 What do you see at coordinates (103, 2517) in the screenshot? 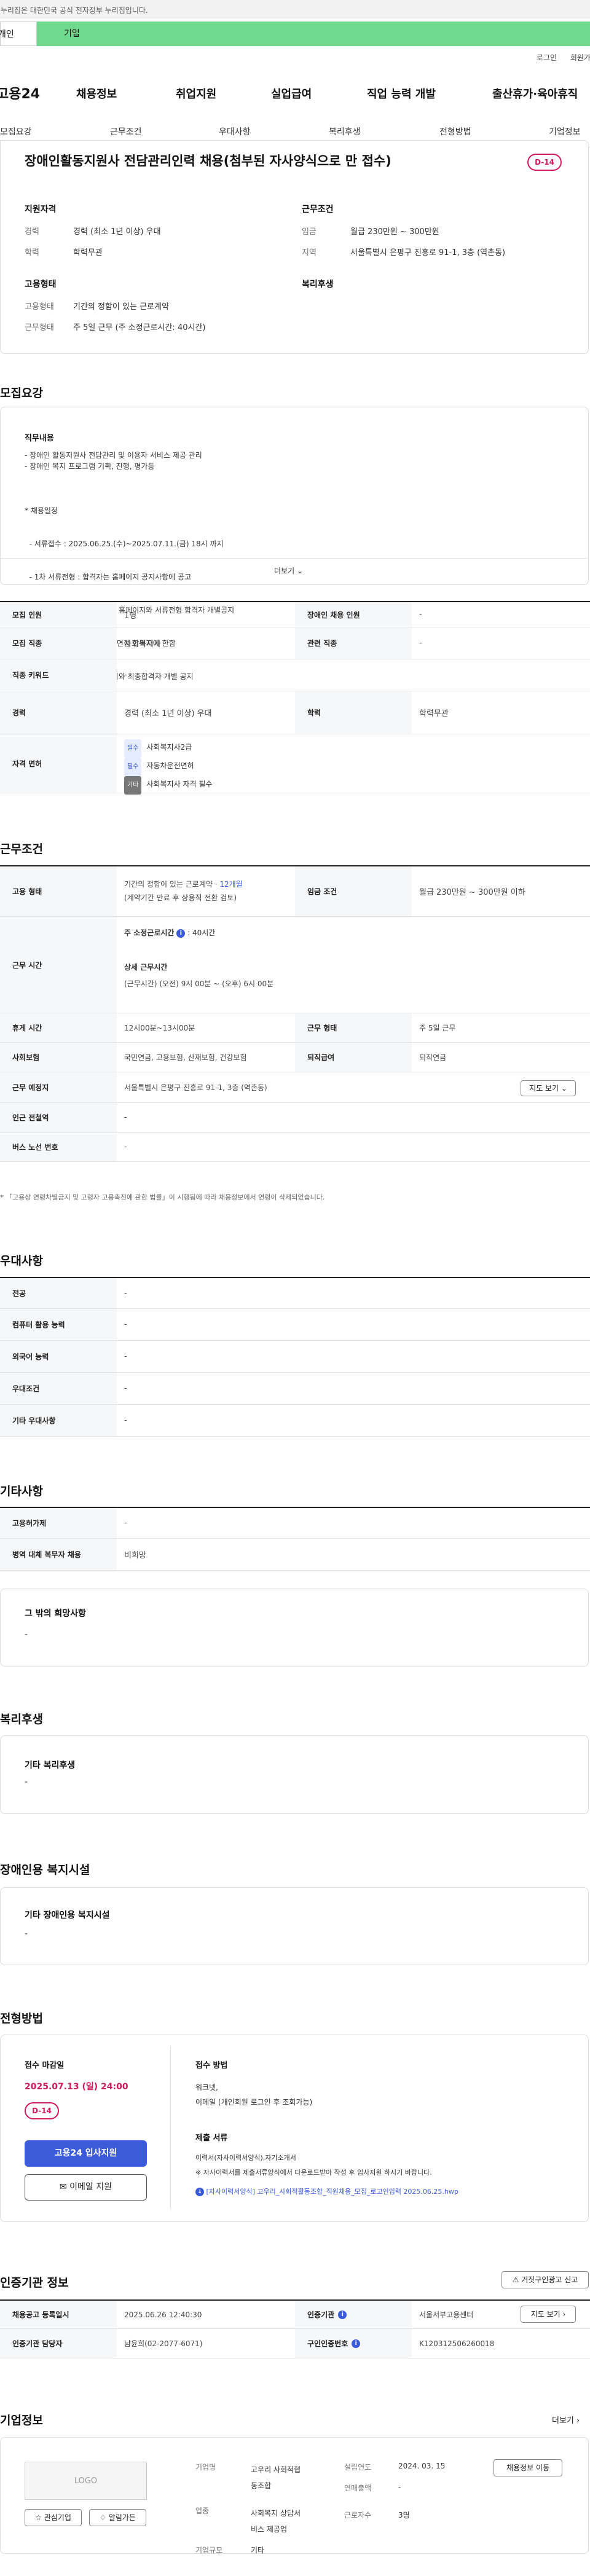
I see `bell-icon: ♢` at bounding box center [103, 2517].